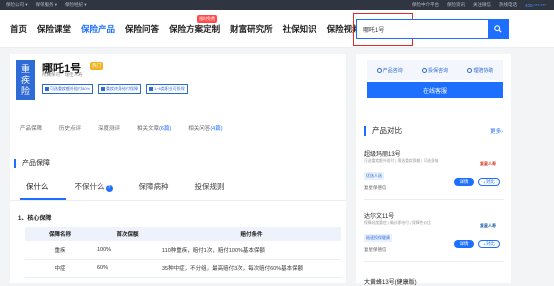 The height and width of the screenshot is (286, 554). I want to click on hot-badge: 限时免费, so click(207, 18).